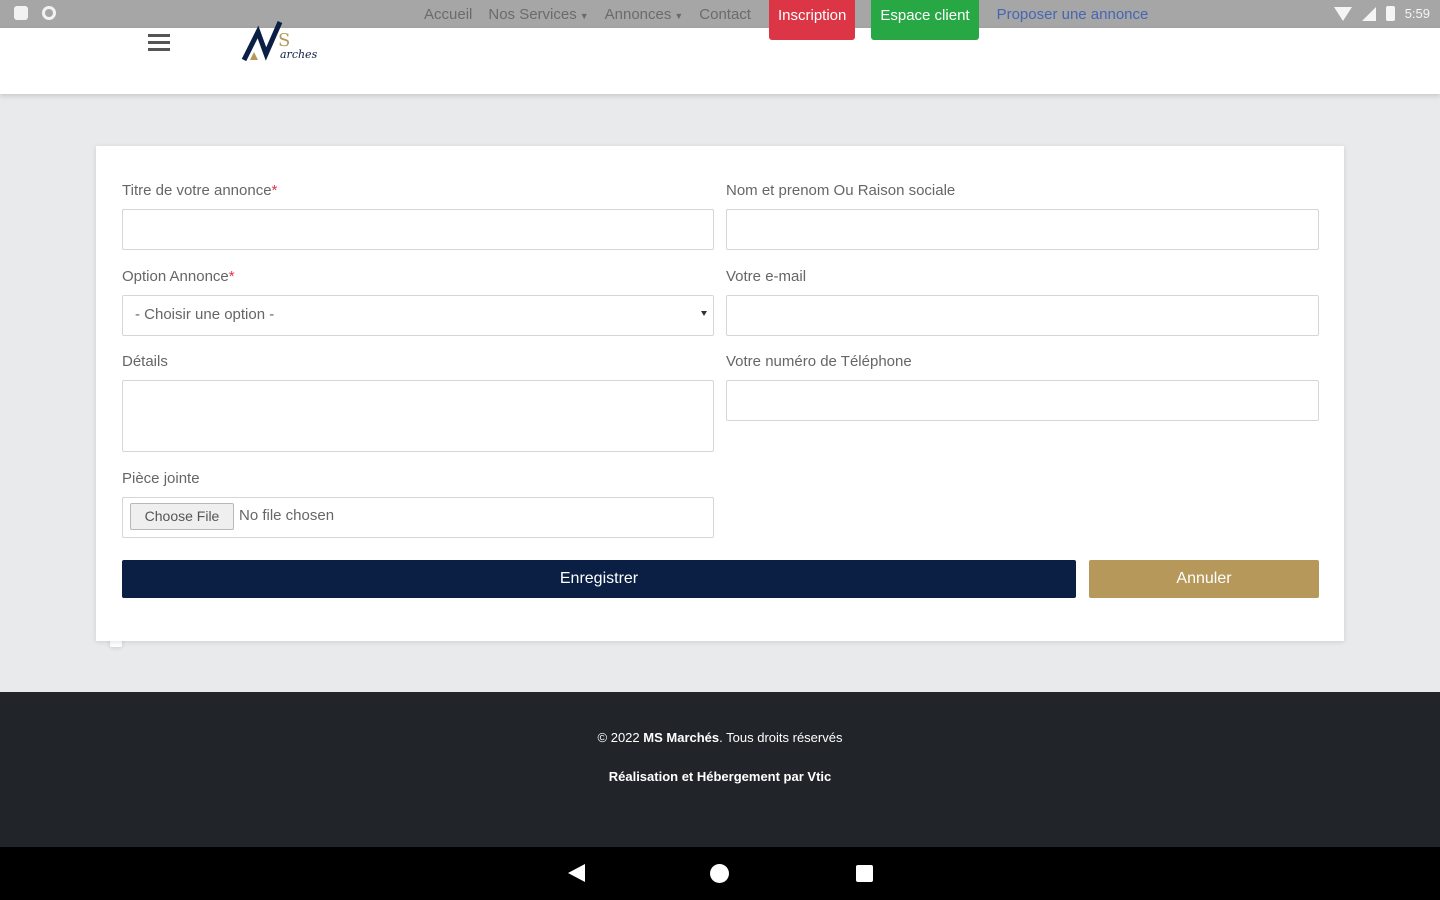 Image resolution: width=1440 pixels, height=900 pixels. What do you see at coordinates (1073, 11) in the screenshot?
I see `proposer-annonce-link: Proposer une annonce` at bounding box center [1073, 11].